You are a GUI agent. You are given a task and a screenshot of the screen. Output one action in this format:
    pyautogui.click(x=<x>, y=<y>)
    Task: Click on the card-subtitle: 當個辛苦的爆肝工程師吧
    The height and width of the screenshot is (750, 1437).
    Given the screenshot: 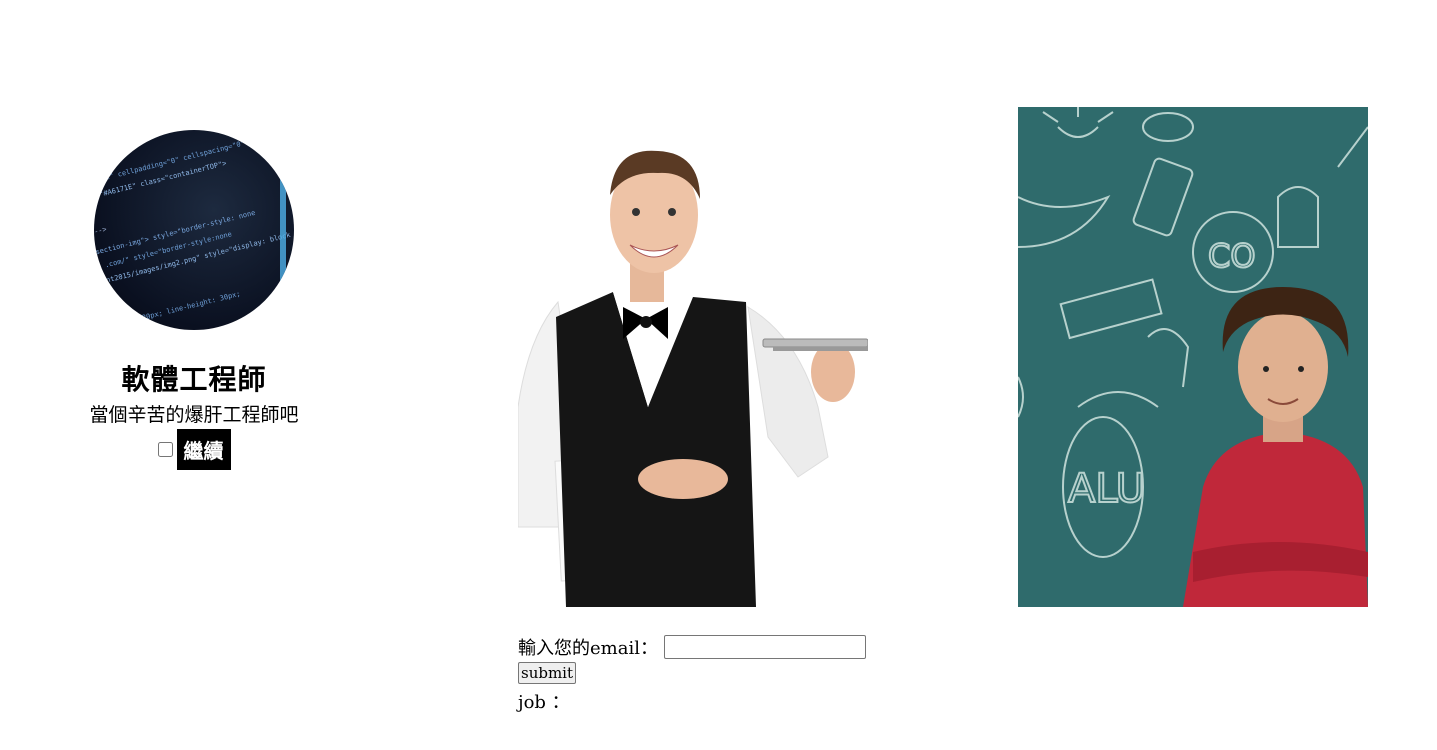 What is the action you would take?
    pyautogui.click(x=194, y=415)
    